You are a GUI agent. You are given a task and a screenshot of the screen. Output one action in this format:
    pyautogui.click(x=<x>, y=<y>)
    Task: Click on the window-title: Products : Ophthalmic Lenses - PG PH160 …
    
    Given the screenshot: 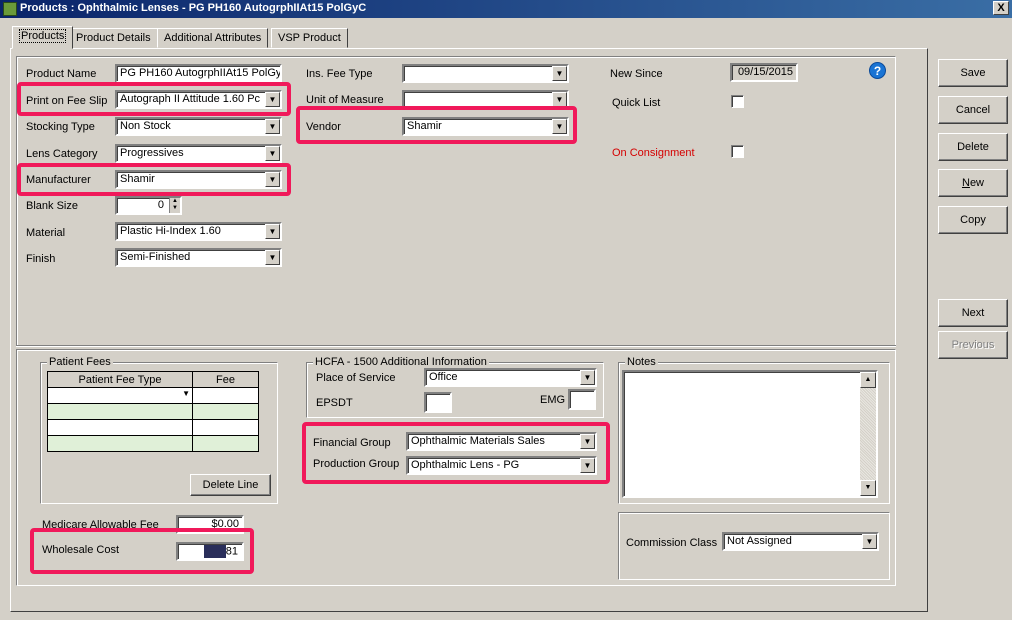 What is the action you would take?
    pyautogui.click(x=193, y=8)
    